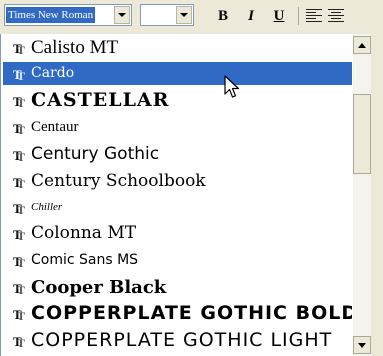 This screenshot has width=383, height=356. I want to click on font-item-label: Centaur, so click(55, 127).